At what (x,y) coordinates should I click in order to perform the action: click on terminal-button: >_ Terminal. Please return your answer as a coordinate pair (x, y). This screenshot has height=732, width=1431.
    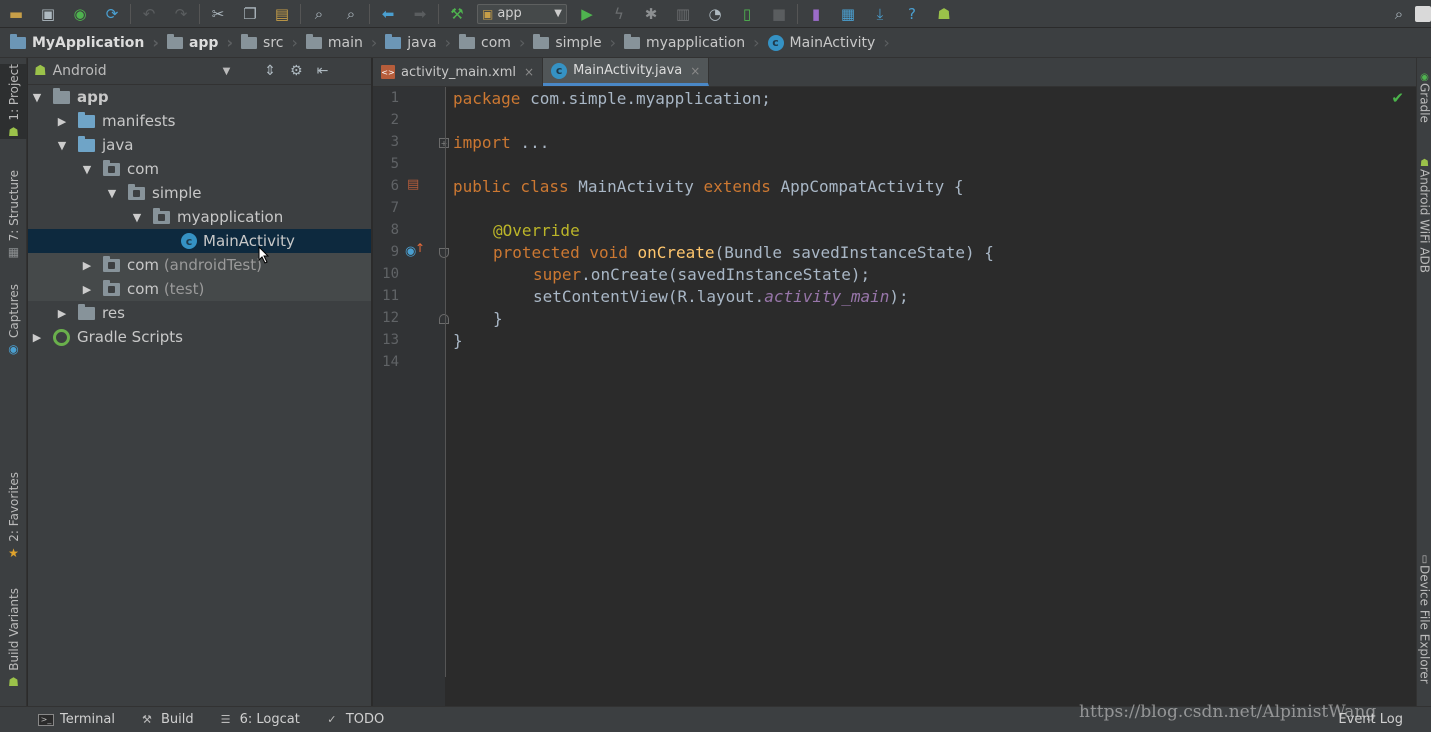
    Looking at the image, I should click on (76, 719).